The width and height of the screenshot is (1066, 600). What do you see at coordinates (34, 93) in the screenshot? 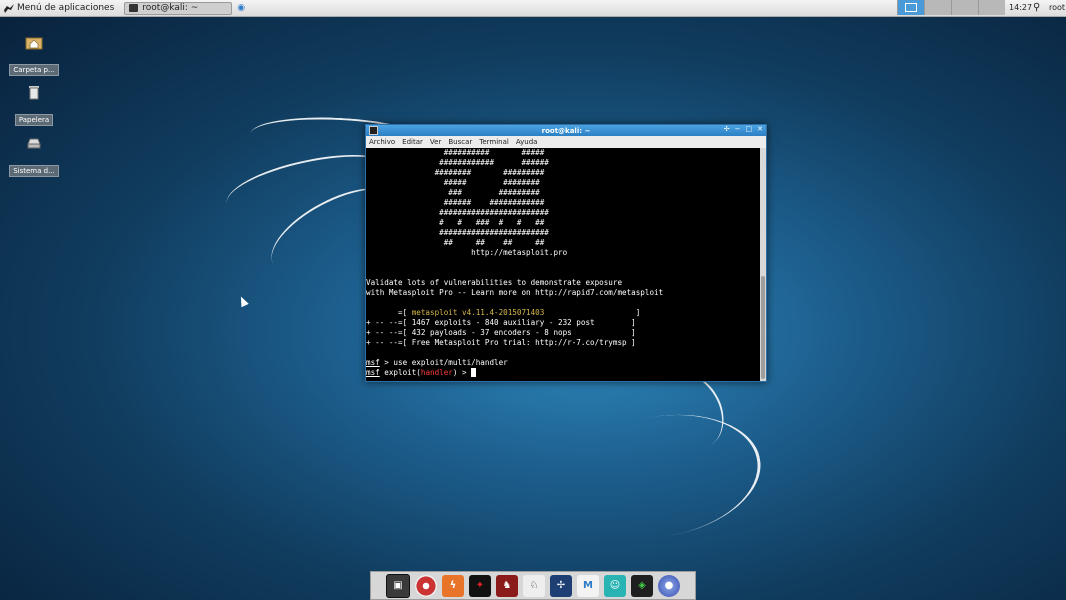
I see `trash-icon` at bounding box center [34, 93].